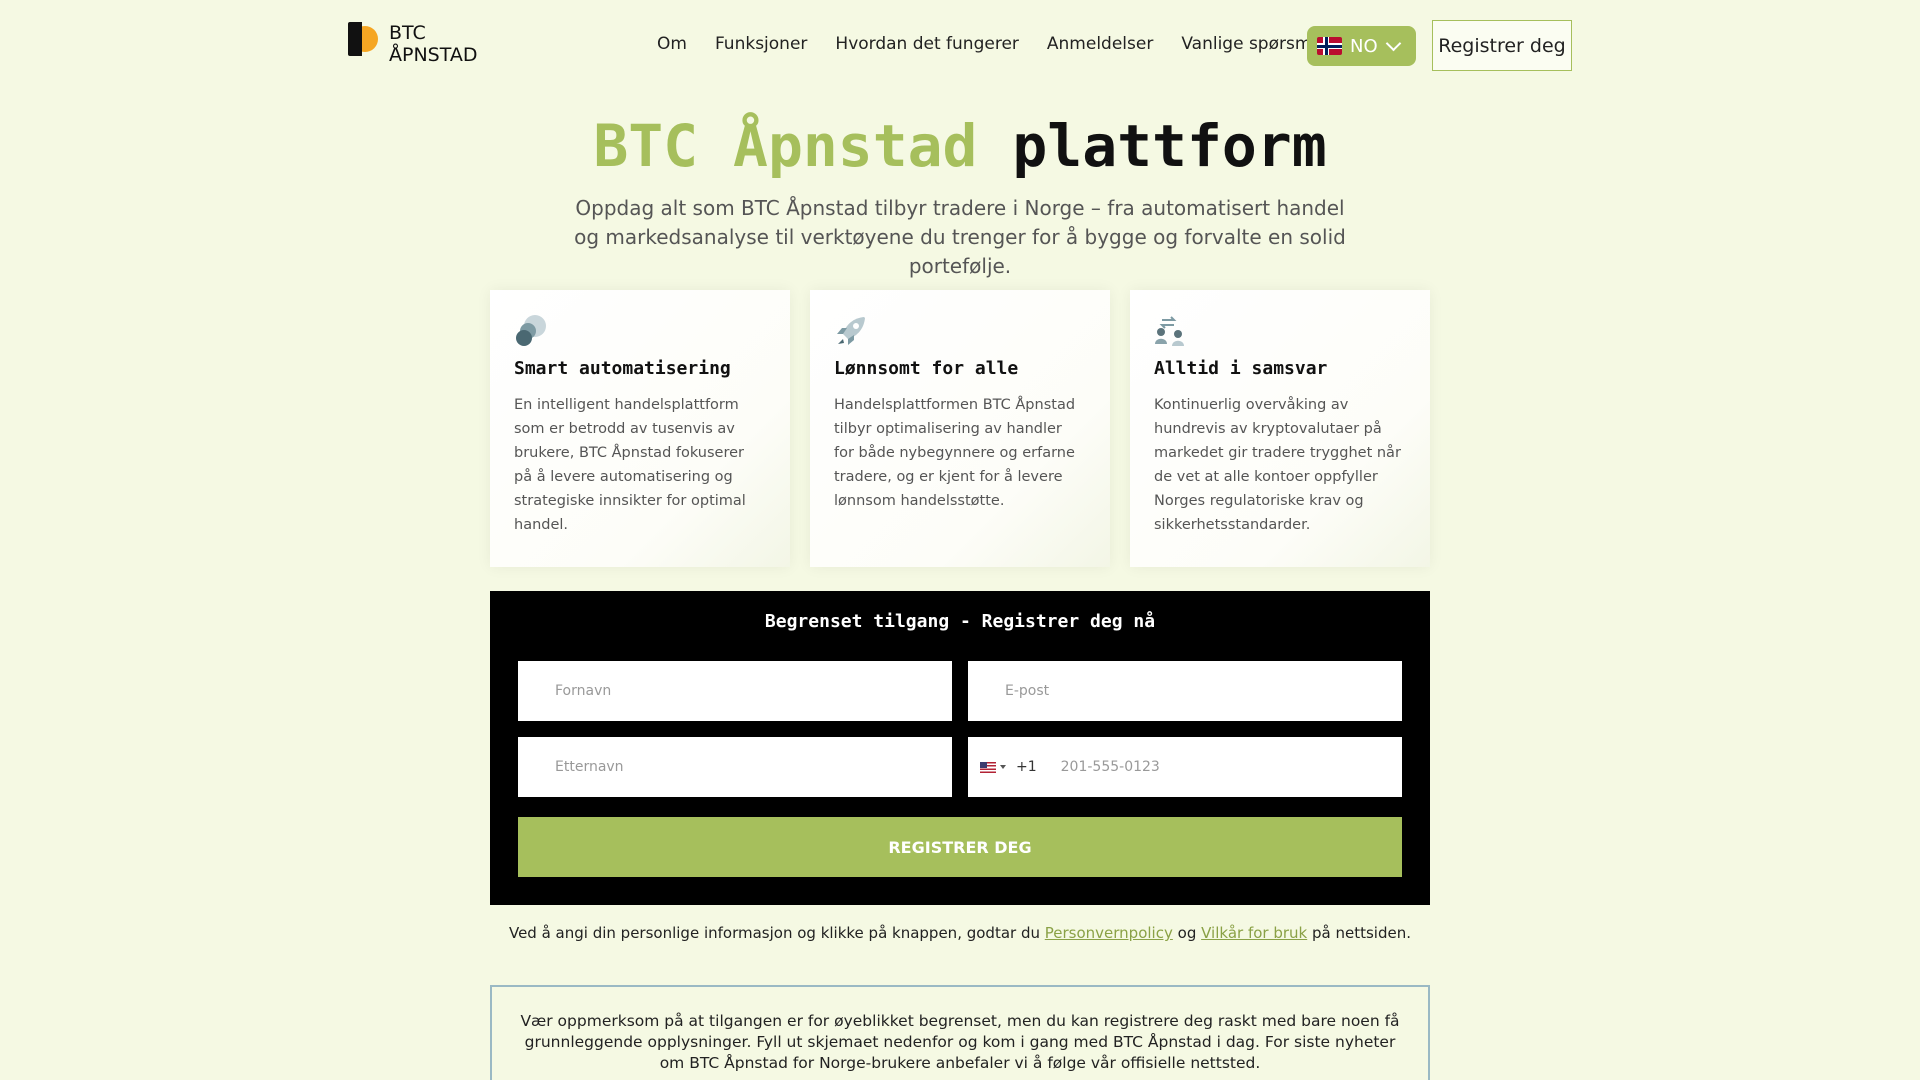 This screenshot has width=1920, height=1080. What do you see at coordinates (1502, 45) in the screenshot?
I see `header-register-button: Registrer deg` at bounding box center [1502, 45].